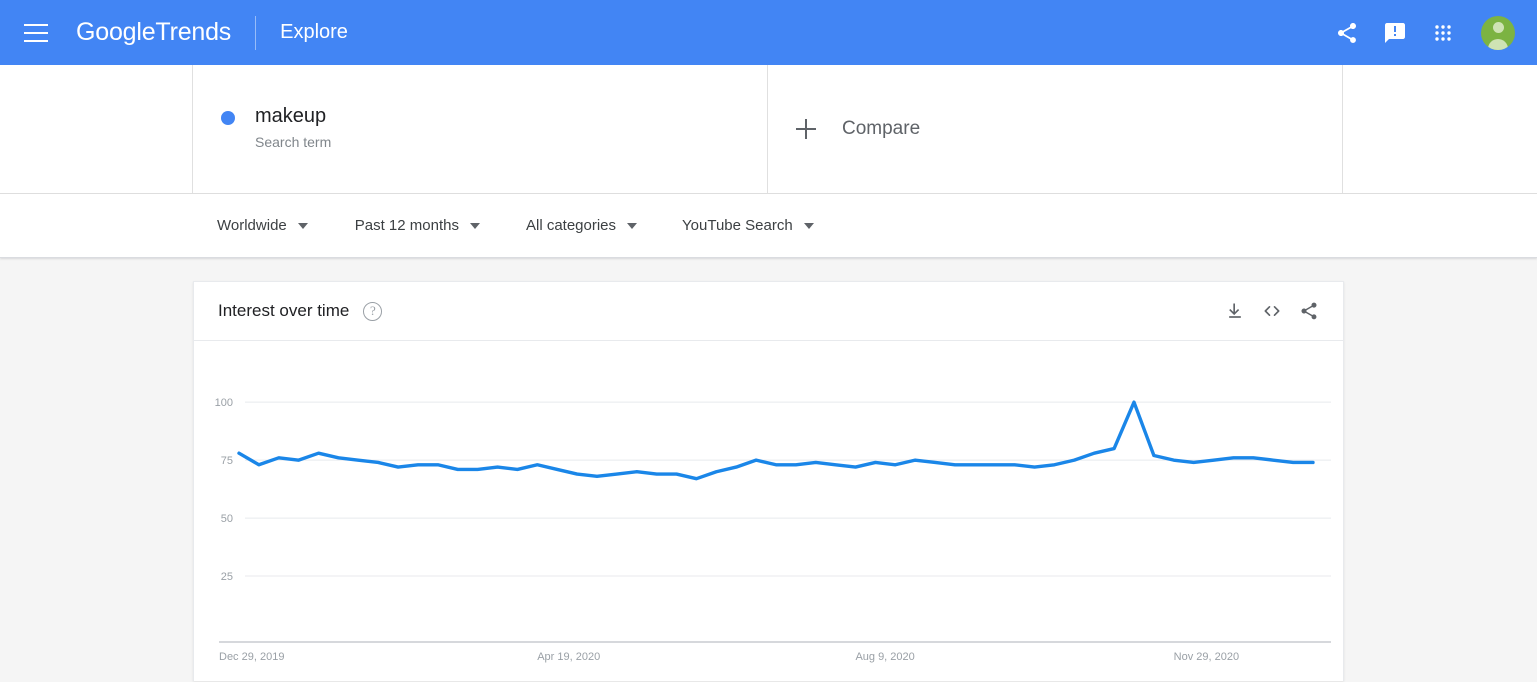 The width and height of the screenshot is (1537, 682). What do you see at coordinates (571, 225) in the screenshot?
I see `filter-category-label: All categories` at bounding box center [571, 225].